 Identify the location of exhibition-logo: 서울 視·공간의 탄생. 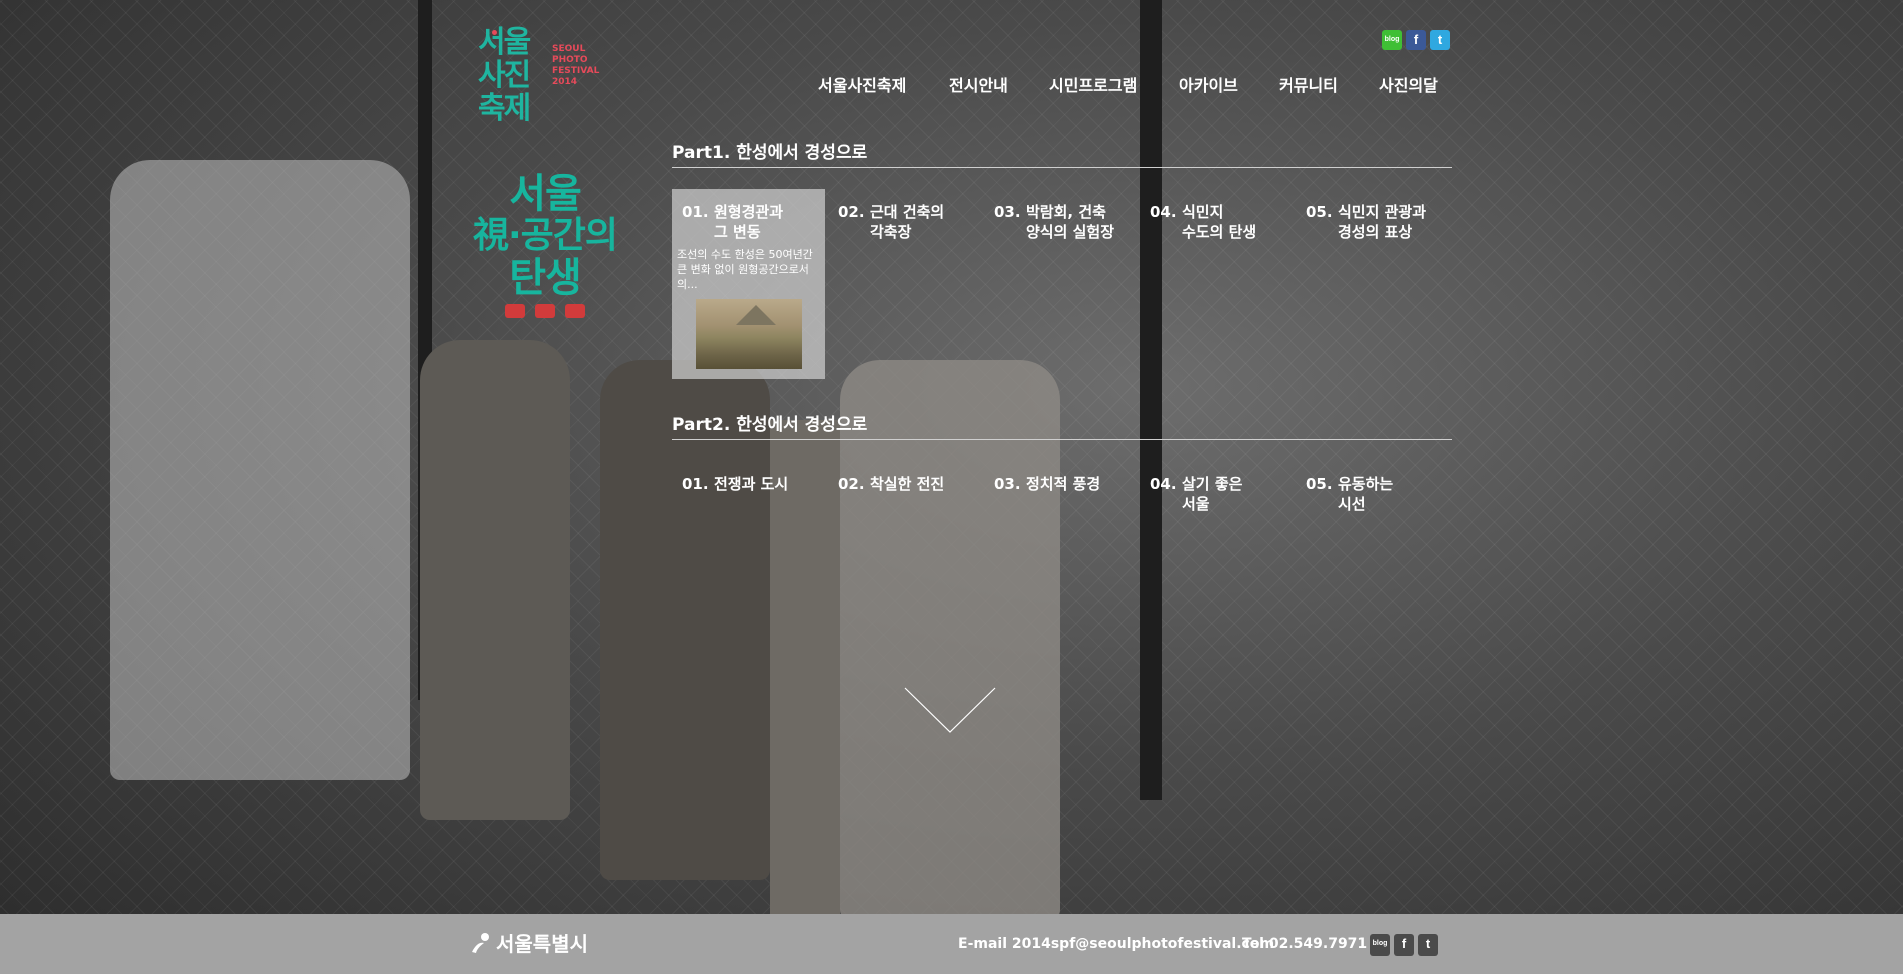
(545, 252).